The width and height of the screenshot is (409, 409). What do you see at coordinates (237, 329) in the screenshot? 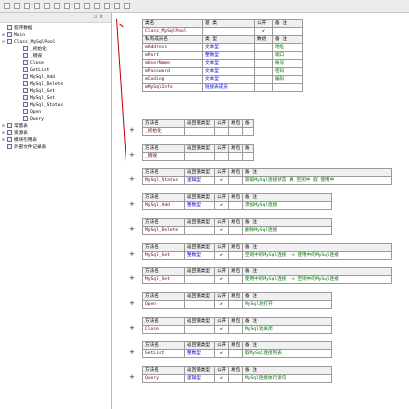
I see `method-row: Close ✔ MySql池关闭` at bounding box center [237, 329].